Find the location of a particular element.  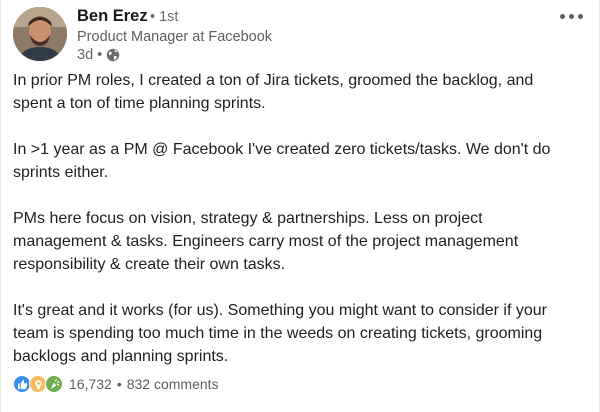

more-options-icon is located at coordinates (571, 16).